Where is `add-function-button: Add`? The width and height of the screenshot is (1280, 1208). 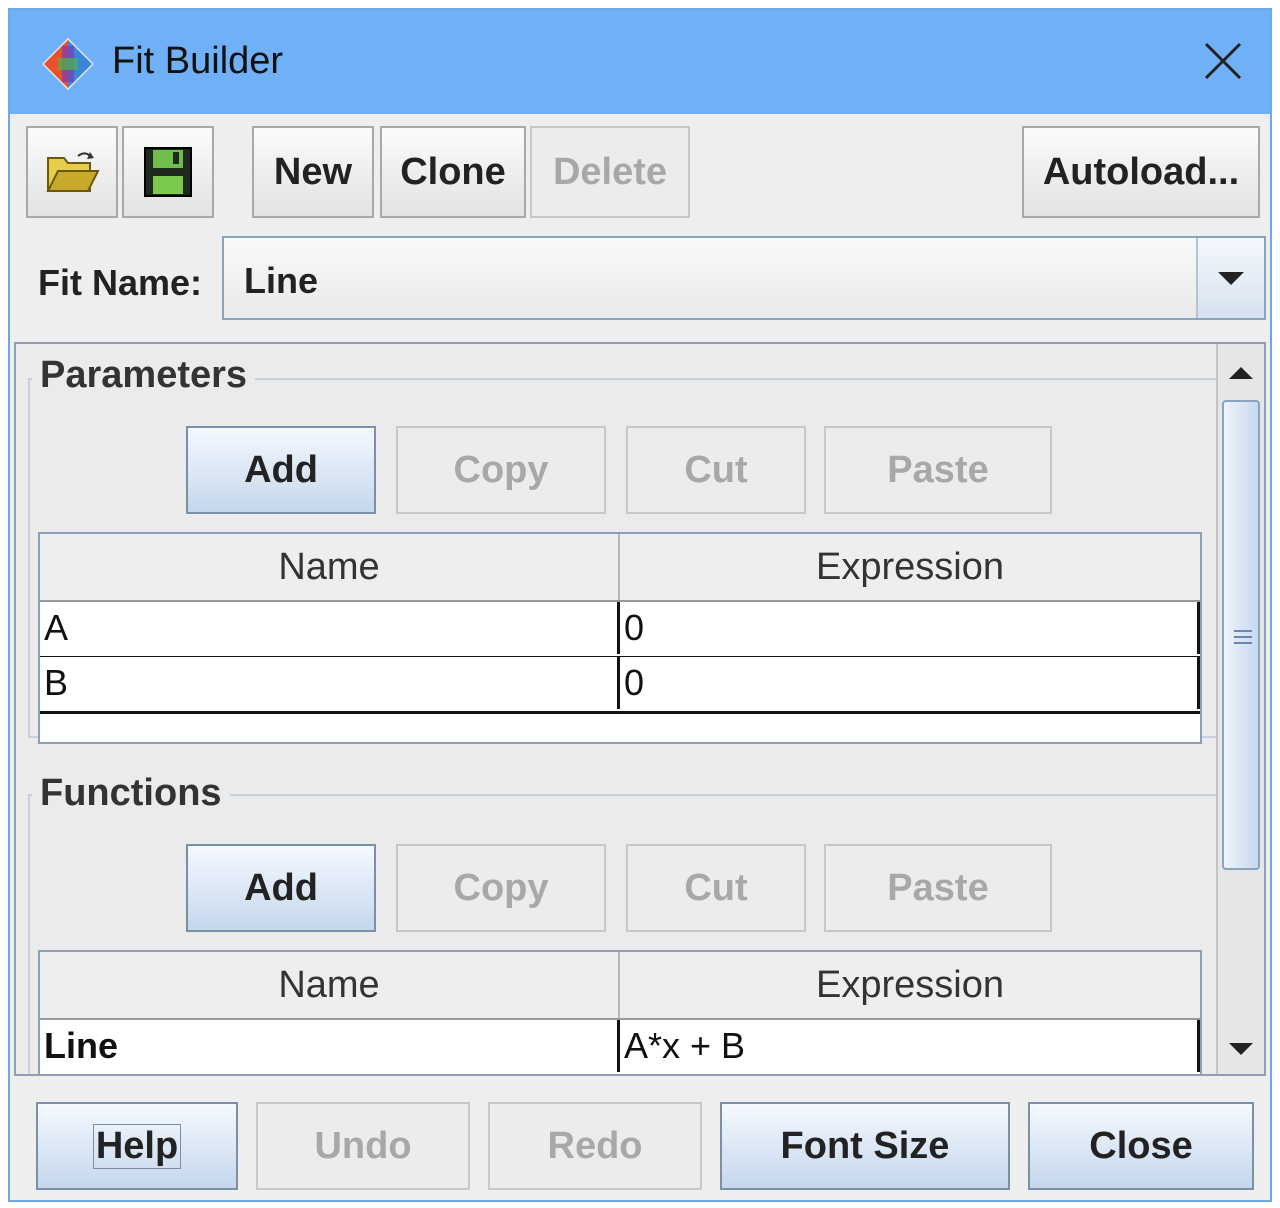
add-function-button: Add is located at coordinates (281, 888).